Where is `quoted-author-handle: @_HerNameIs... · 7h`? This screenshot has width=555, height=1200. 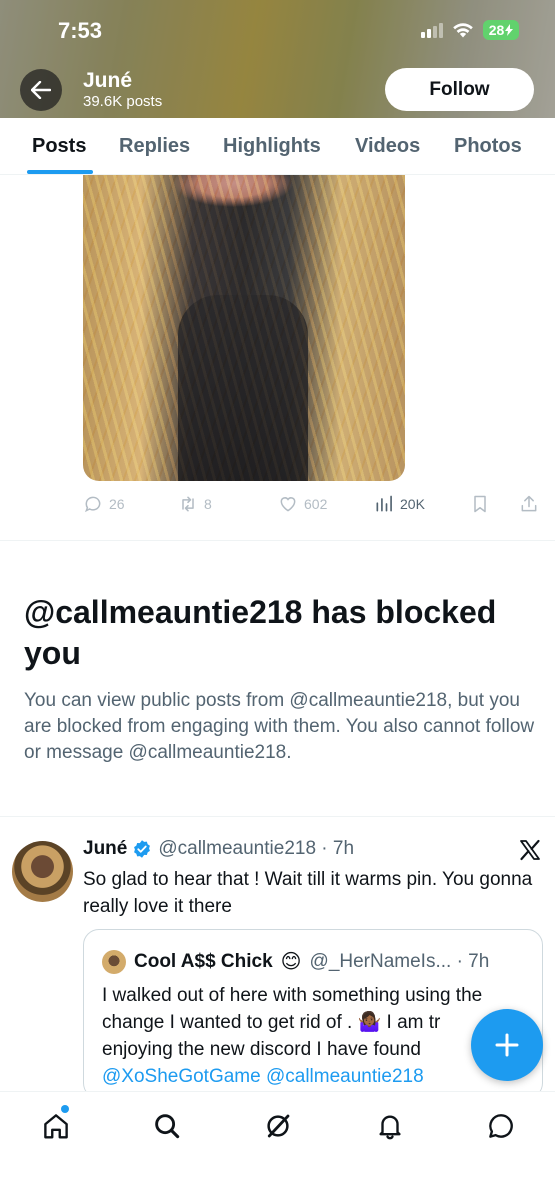 quoted-author-handle: @_HerNameIs... · 7h is located at coordinates (399, 961).